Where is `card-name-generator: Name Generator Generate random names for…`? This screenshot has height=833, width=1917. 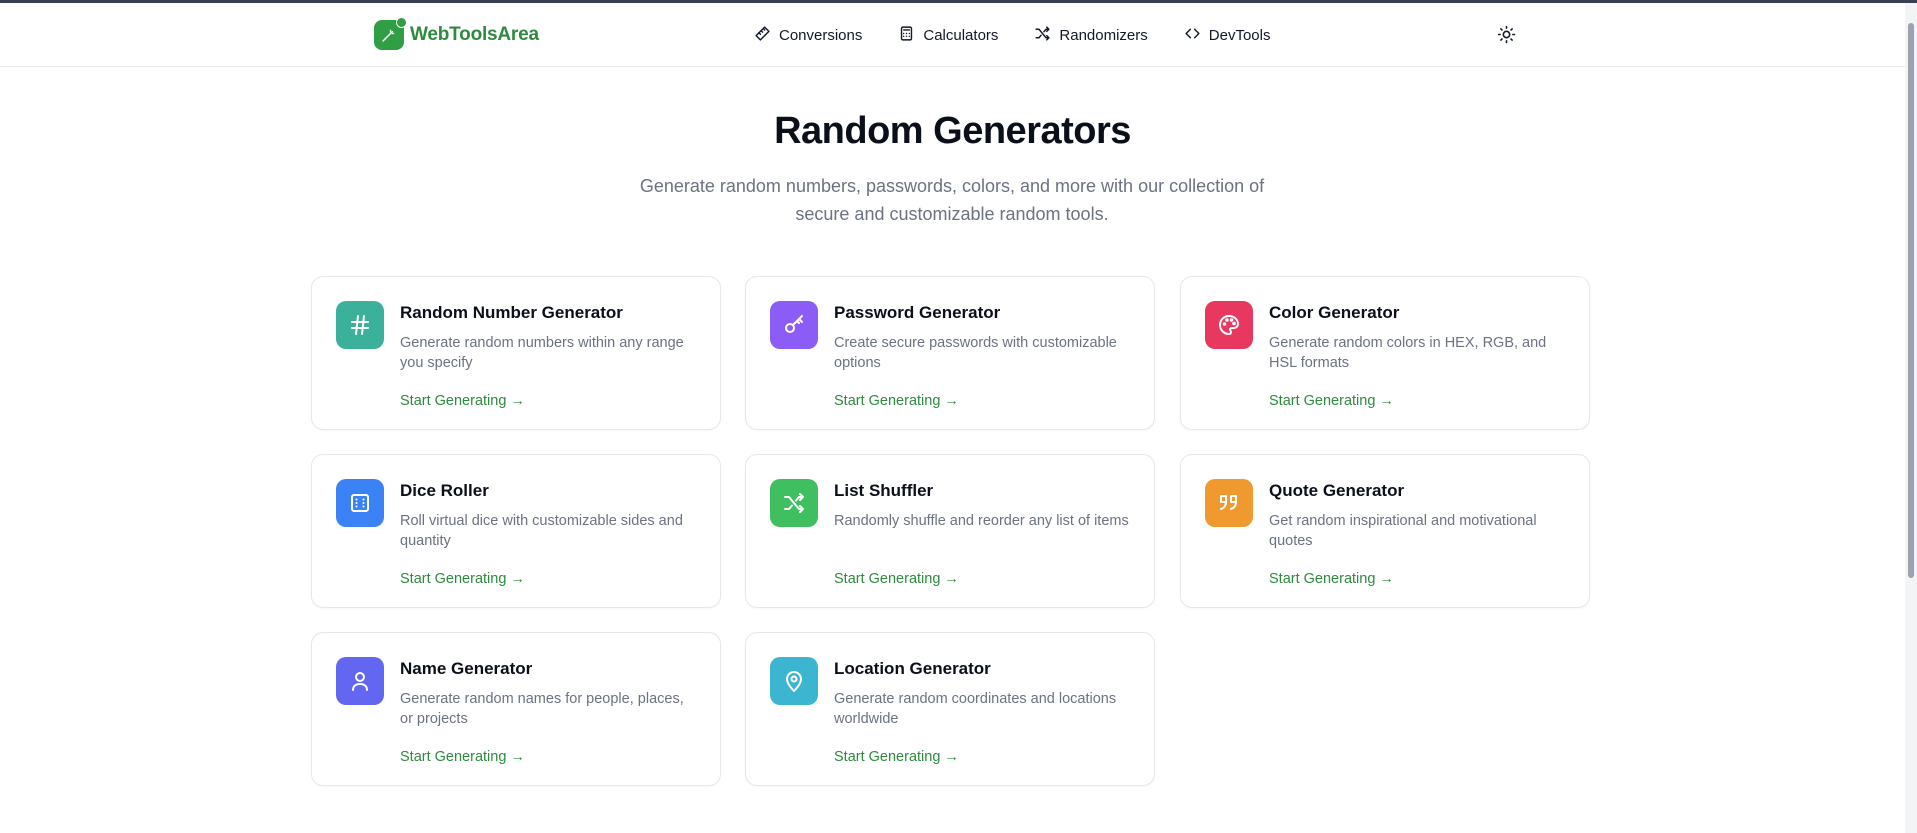
card-name-generator: Name Generator Generate random names for… is located at coordinates (516, 709).